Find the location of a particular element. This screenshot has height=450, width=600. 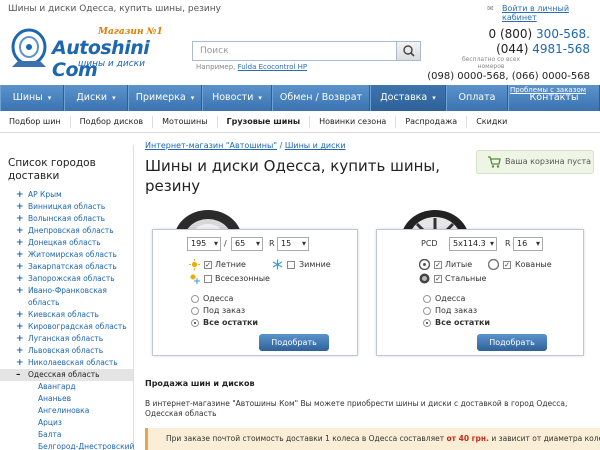

forged-wheel-icon is located at coordinates (493, 264).